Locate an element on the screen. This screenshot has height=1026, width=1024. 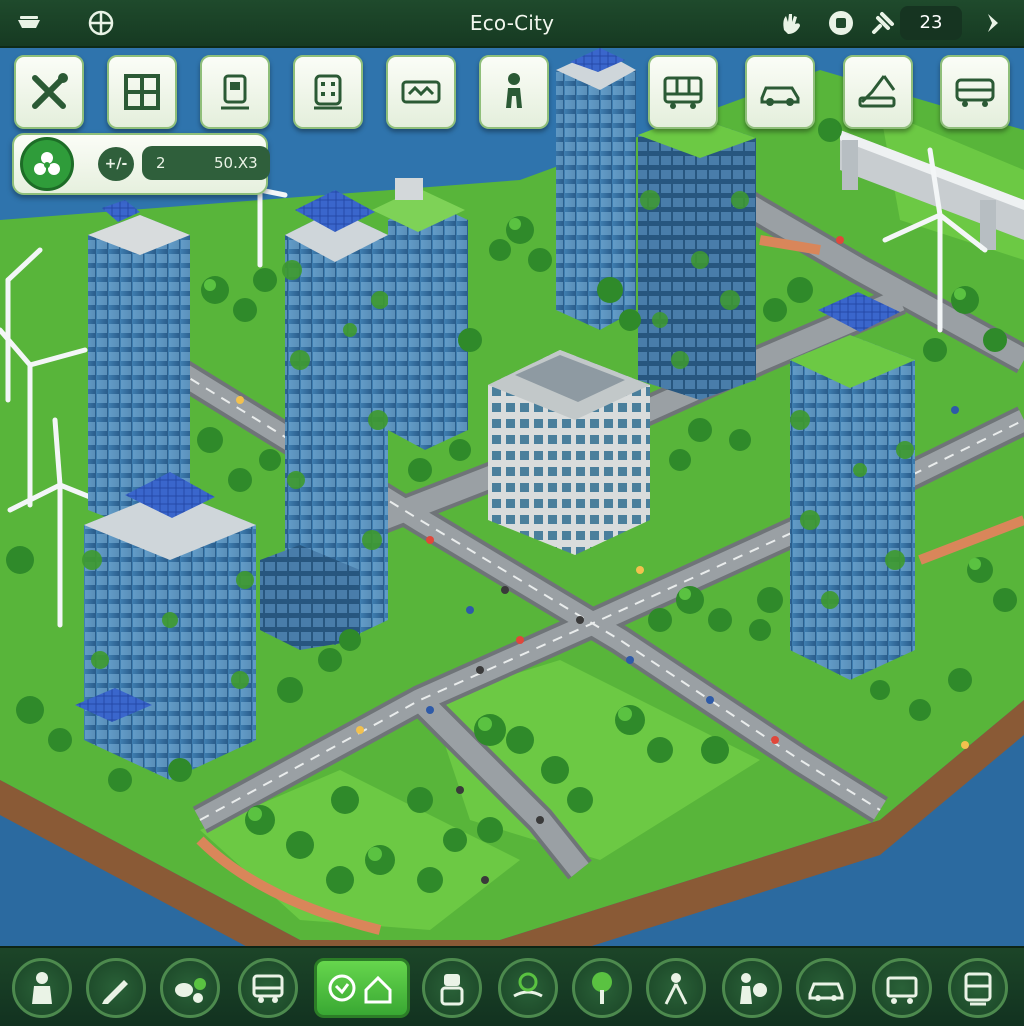
top-bar: Eco-City 23 is located at coordinates (512, 24).